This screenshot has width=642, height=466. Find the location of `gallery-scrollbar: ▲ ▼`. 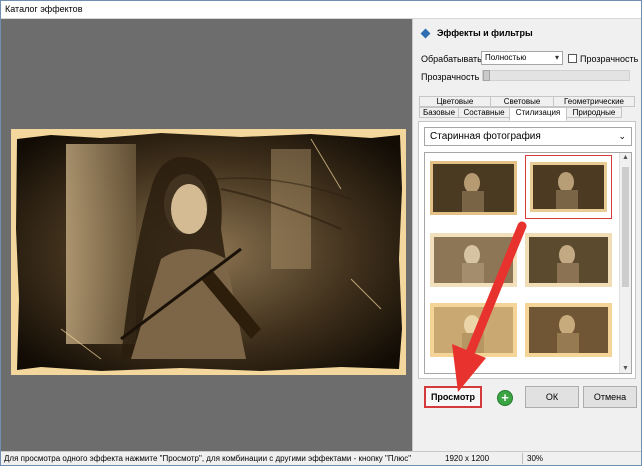

gallery-scrollbar: ▲ ▼ is located at coordinates (625, 263).